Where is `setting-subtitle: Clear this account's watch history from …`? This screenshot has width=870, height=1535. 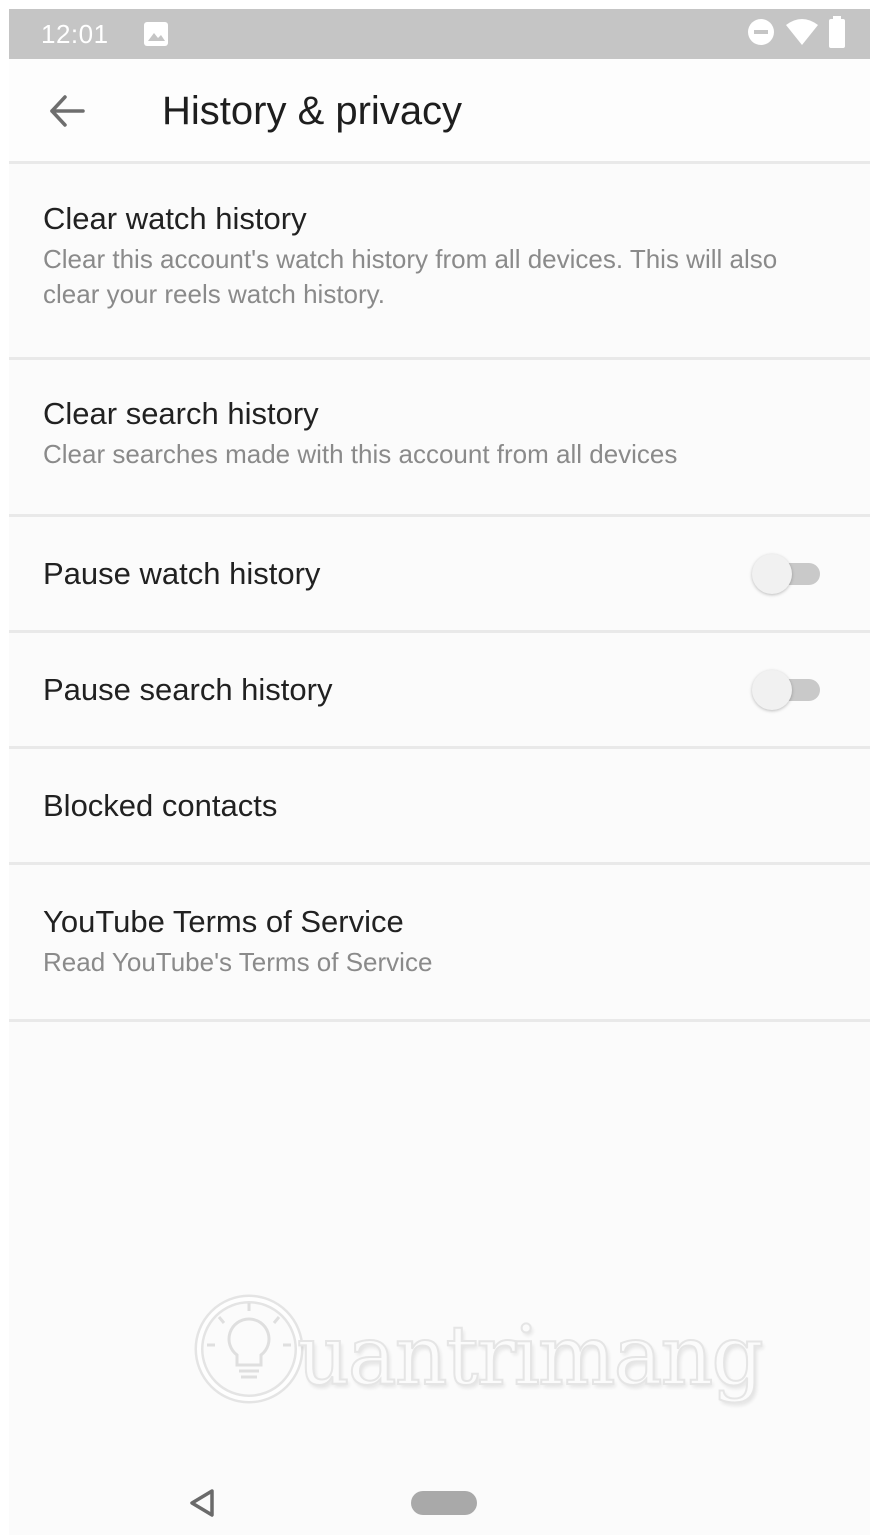
setting-subtitle: Clear this account's watch history from … is located at coordinates (410, 276).